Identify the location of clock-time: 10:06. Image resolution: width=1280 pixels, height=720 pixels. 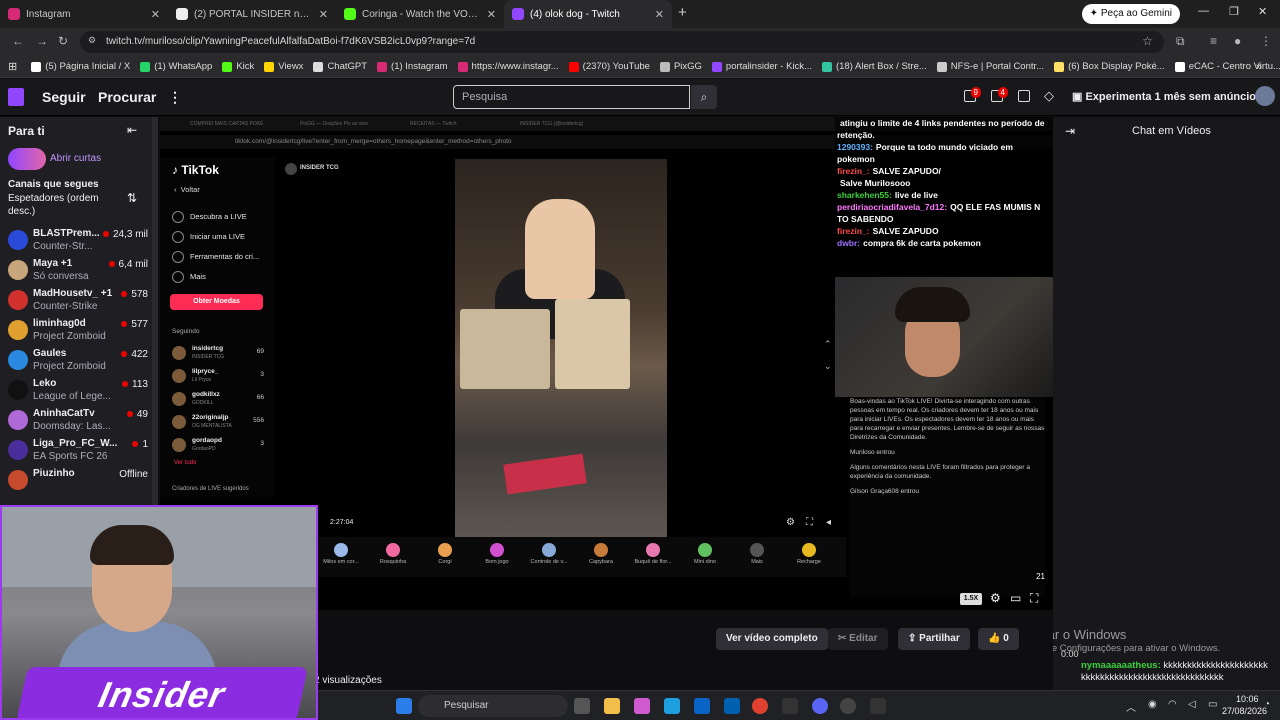
(1247, 699).